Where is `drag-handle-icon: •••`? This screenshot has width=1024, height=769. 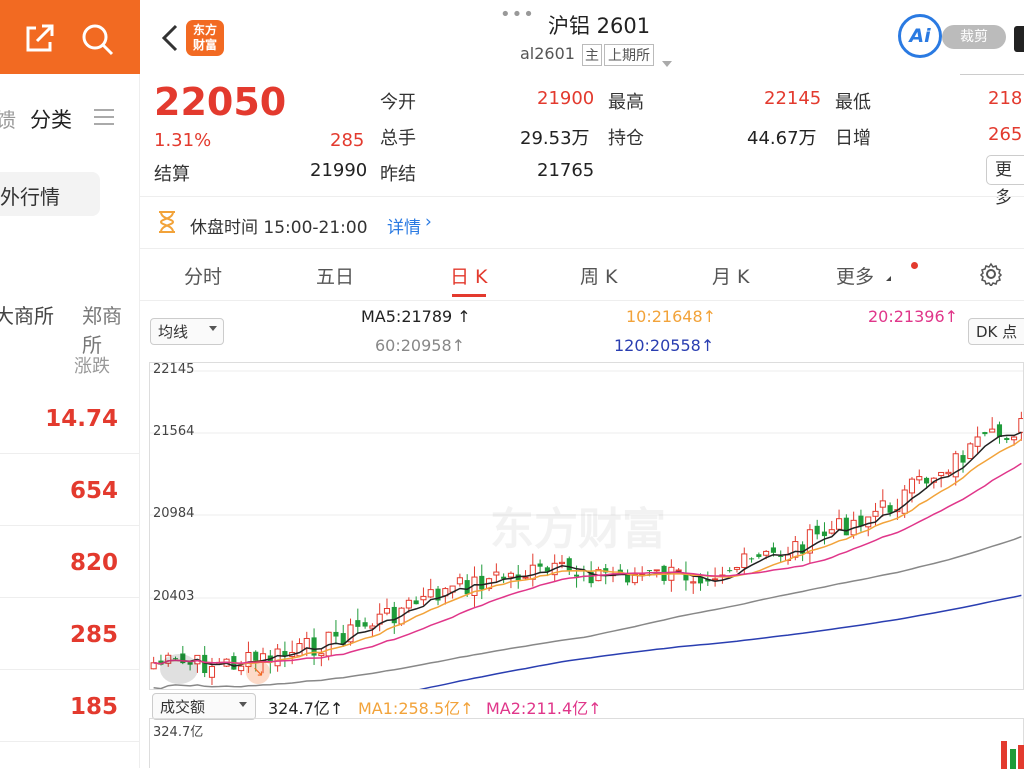
drag-handle-icon: ••• is located at coordinates (517, 14).